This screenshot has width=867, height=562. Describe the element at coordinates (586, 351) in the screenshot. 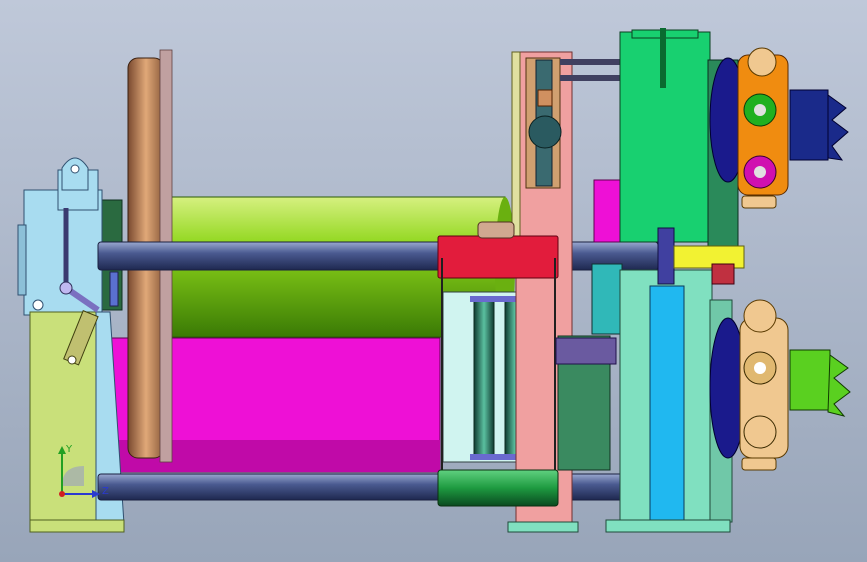

I see `purple-bracket` at that location.